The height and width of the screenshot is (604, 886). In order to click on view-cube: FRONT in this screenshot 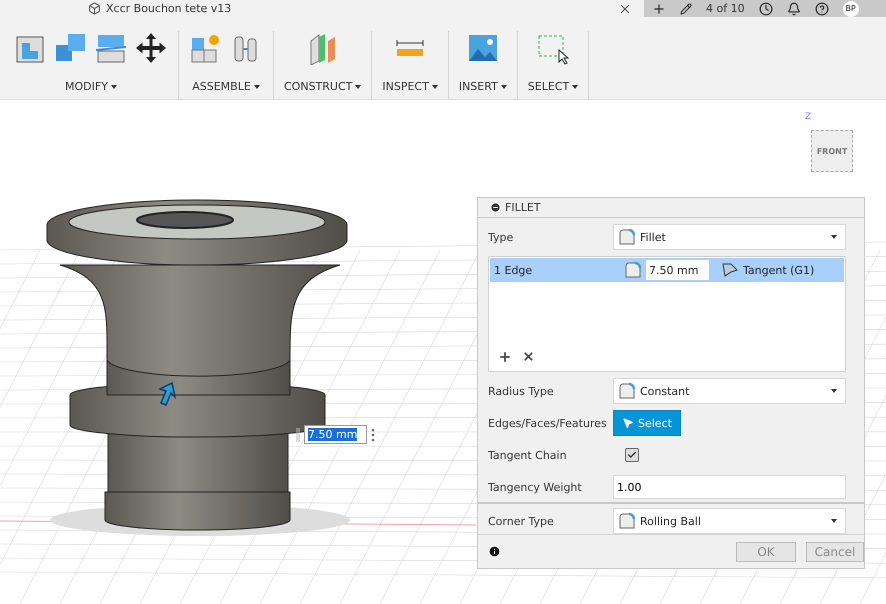, I will do `click(832, 151)`.